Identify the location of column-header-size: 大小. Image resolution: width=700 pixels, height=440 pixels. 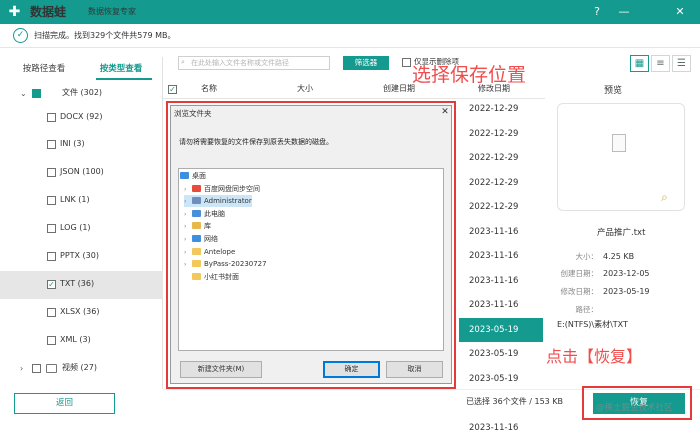
(305, 89).